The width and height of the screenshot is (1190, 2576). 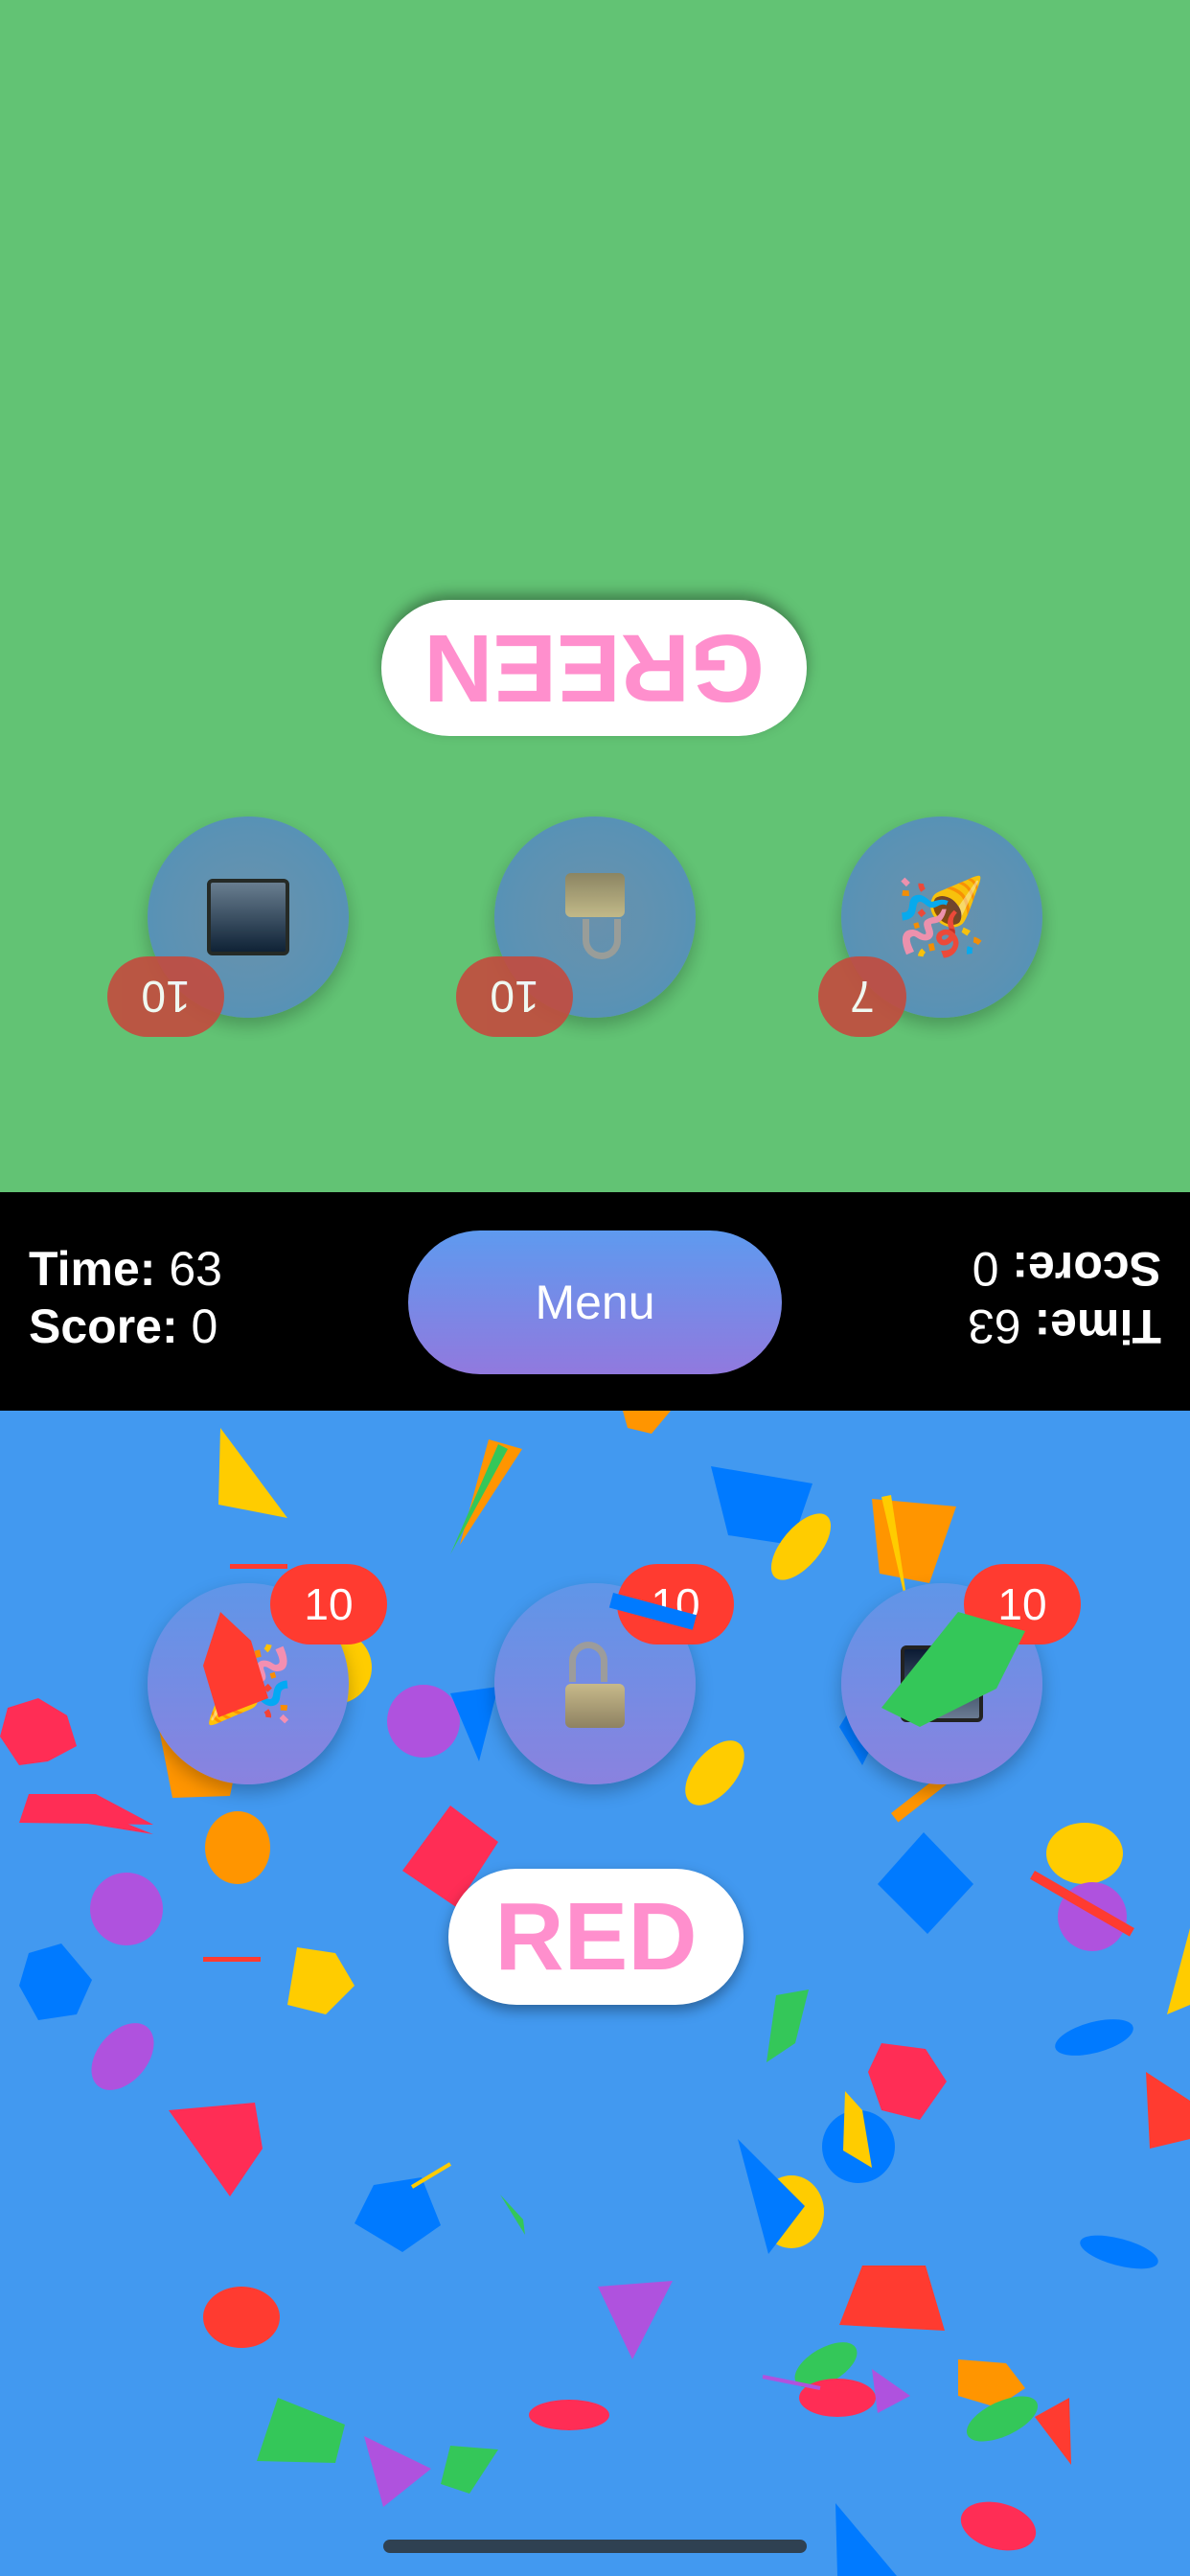 What do you see at coordinates (328, 1604) in the screenshot?
I see `bottom-powerup-popper-badge: 10` at bounding box center [328, 1604].